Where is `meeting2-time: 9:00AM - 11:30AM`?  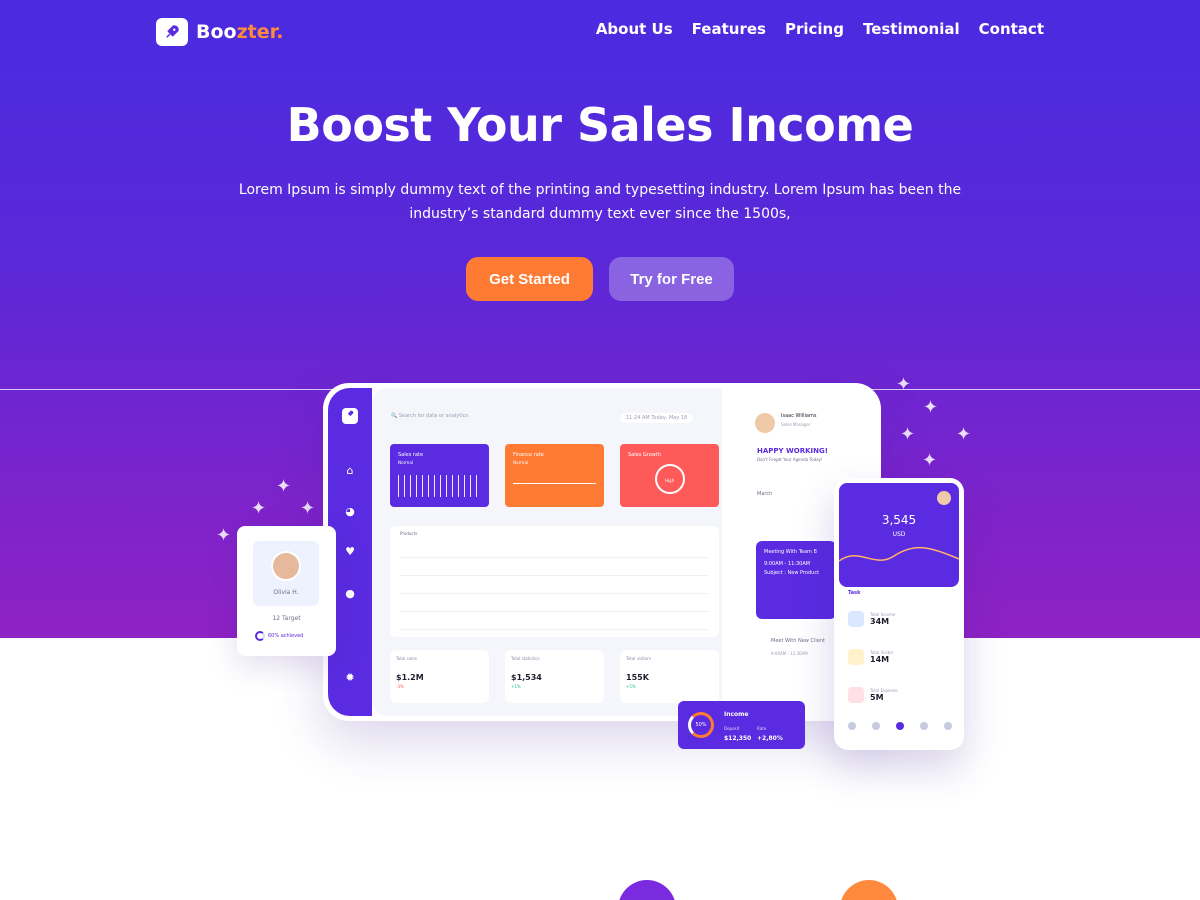
meeting2-time: 9:00AM - 11:30AM is located at coordinates (789, 653).